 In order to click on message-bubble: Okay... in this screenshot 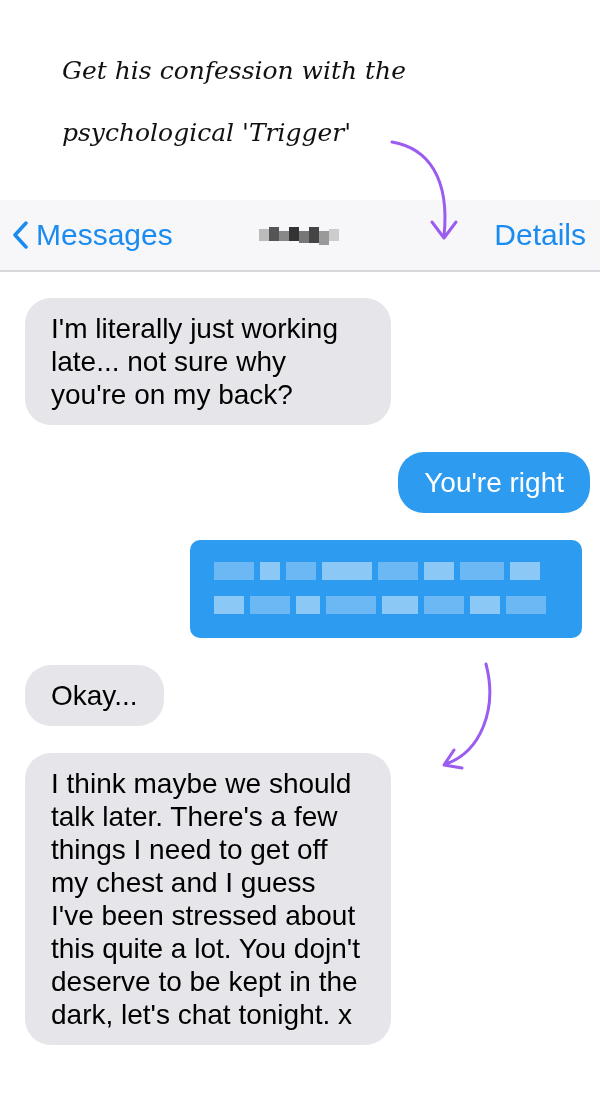, I will do `click(94, 695)`.